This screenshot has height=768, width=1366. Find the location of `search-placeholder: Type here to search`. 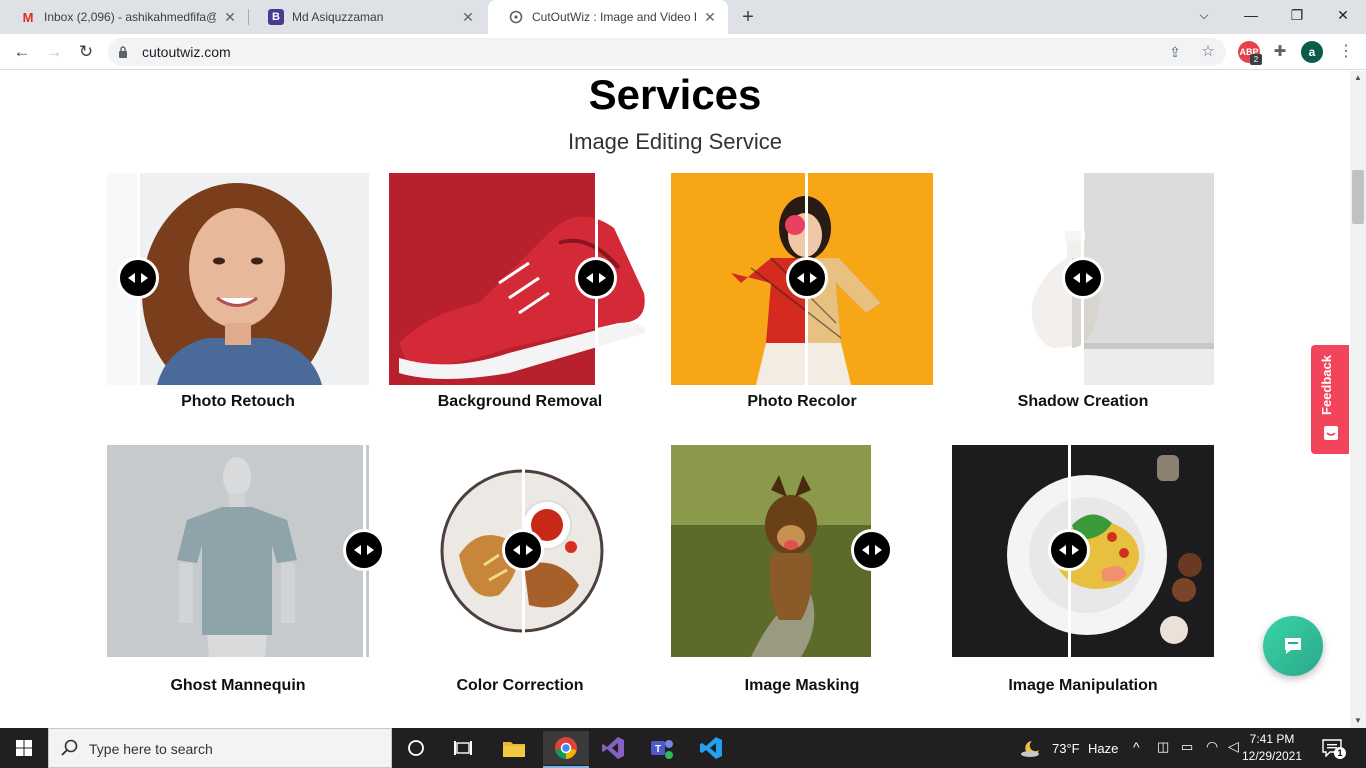

search-placeholder: Type here to search is located at coordinates (151, 749).